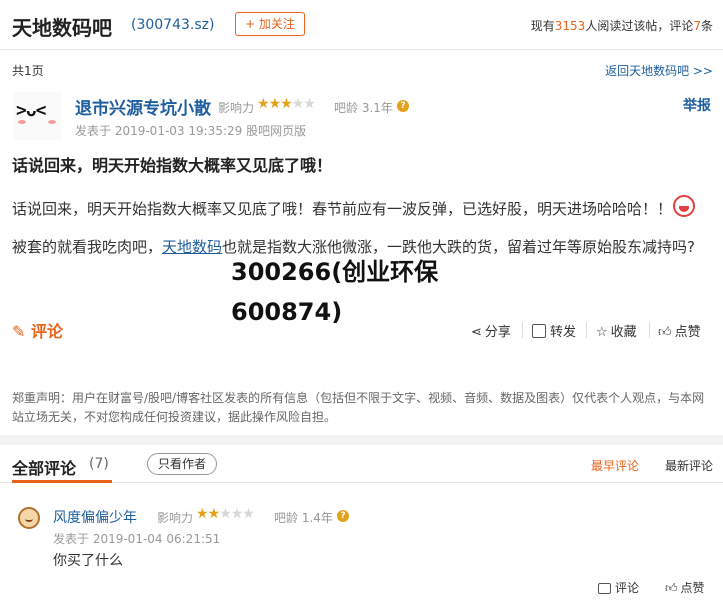 The image size is (723, 605). I want to click on post-title: 话说回来，明天开始指数大概率又见底了哦！, so click(172, 165).